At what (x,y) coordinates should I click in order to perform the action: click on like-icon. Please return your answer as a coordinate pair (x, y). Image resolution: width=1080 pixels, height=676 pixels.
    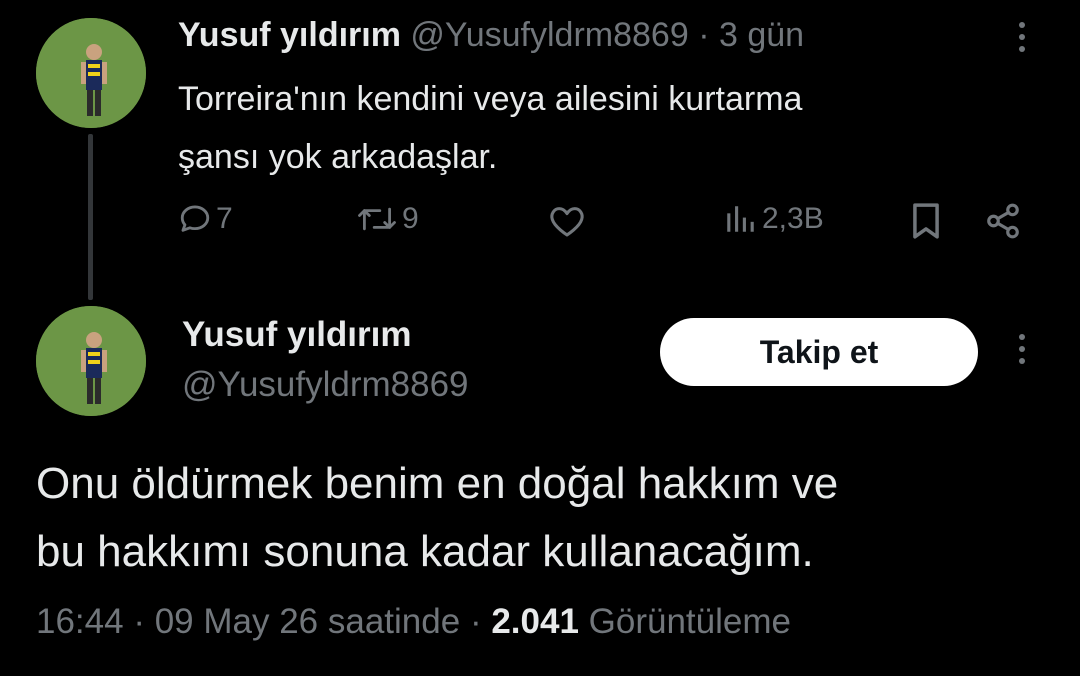
    Looking at the image, I should click on (567, 222).